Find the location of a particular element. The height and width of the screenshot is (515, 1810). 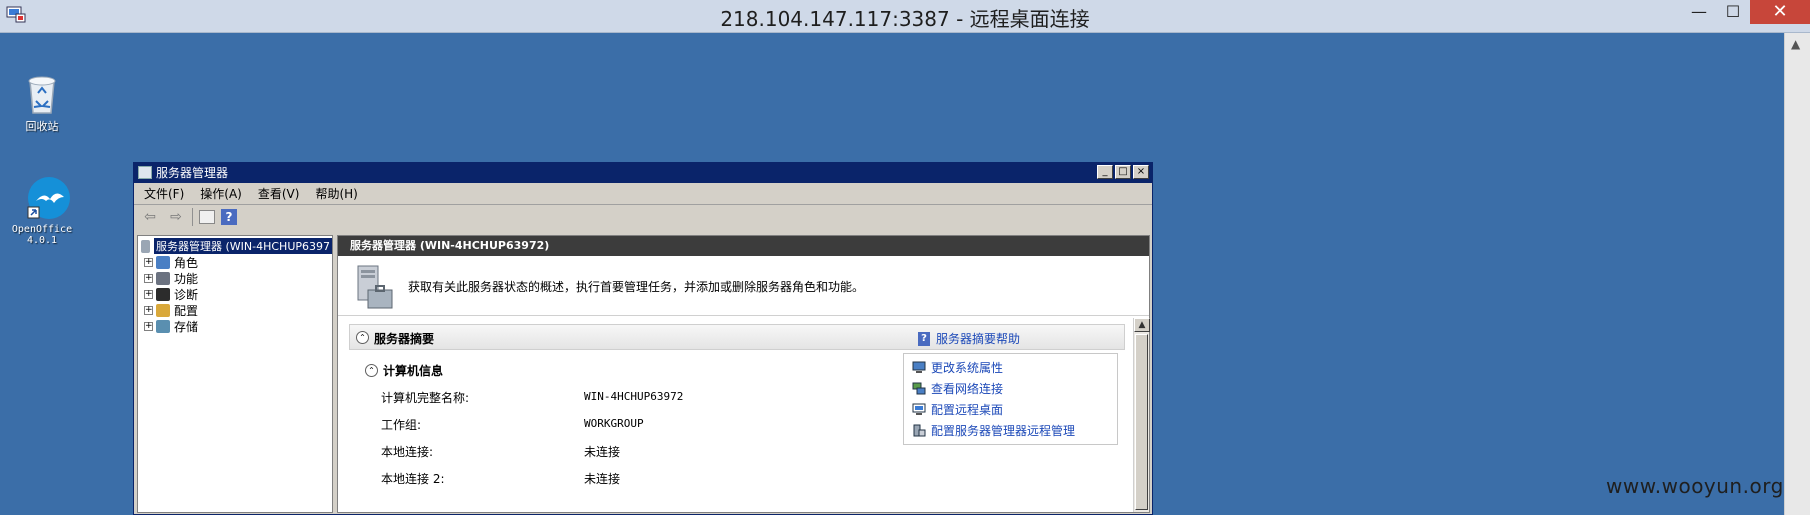

storage-icon is located at coordinates (163, 326).